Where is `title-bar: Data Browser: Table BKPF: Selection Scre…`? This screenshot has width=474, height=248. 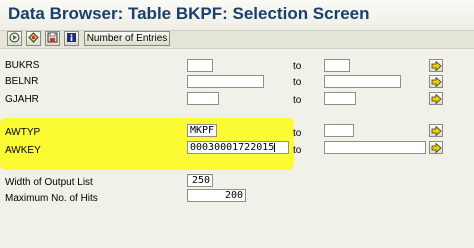 title-bar: Data Browser: Table BKPF: Selection Scre… is located at coordinates (237, 15).